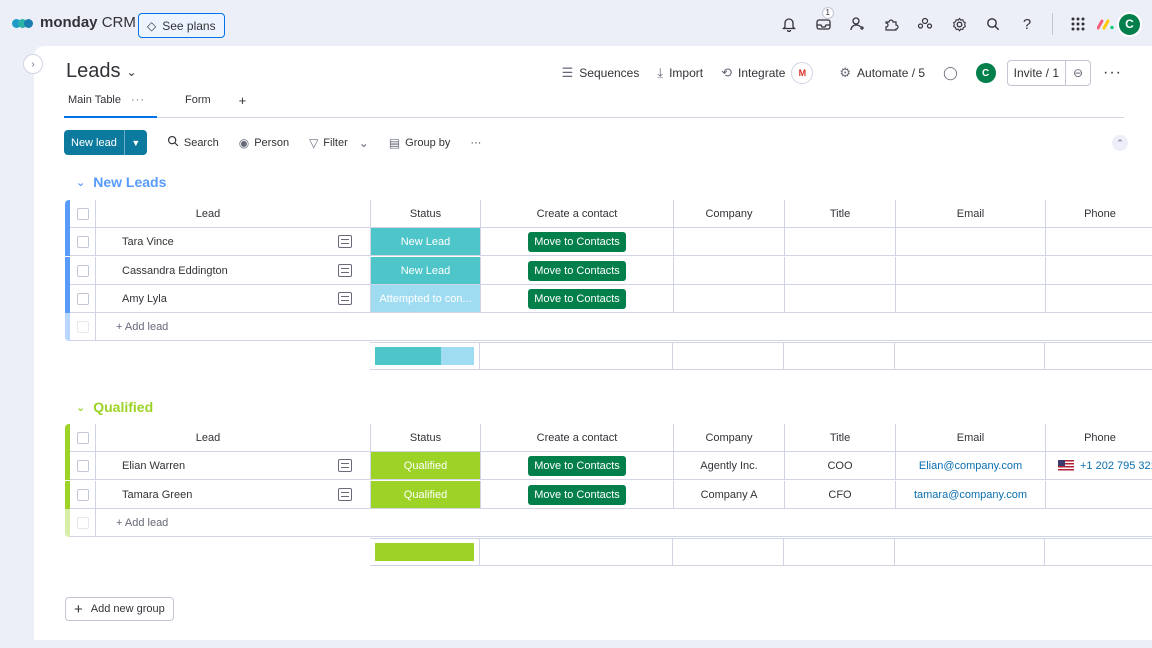 The image size is (1152, 648). What do you see at coordinates (680, 73) in the screenshot?
I see `import-button: ⤓ Import` at bounding box center [680, 73].